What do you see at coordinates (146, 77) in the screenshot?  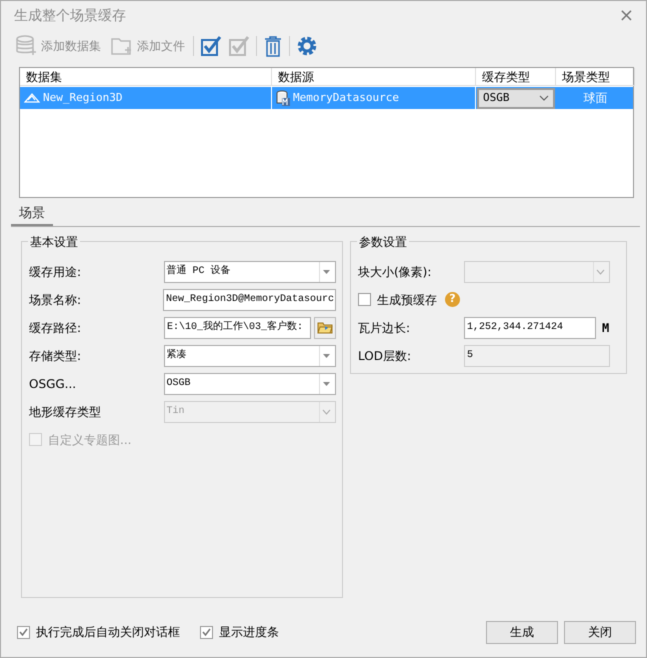 I see `column-header: 数据集` at bounding box center [146, 77].